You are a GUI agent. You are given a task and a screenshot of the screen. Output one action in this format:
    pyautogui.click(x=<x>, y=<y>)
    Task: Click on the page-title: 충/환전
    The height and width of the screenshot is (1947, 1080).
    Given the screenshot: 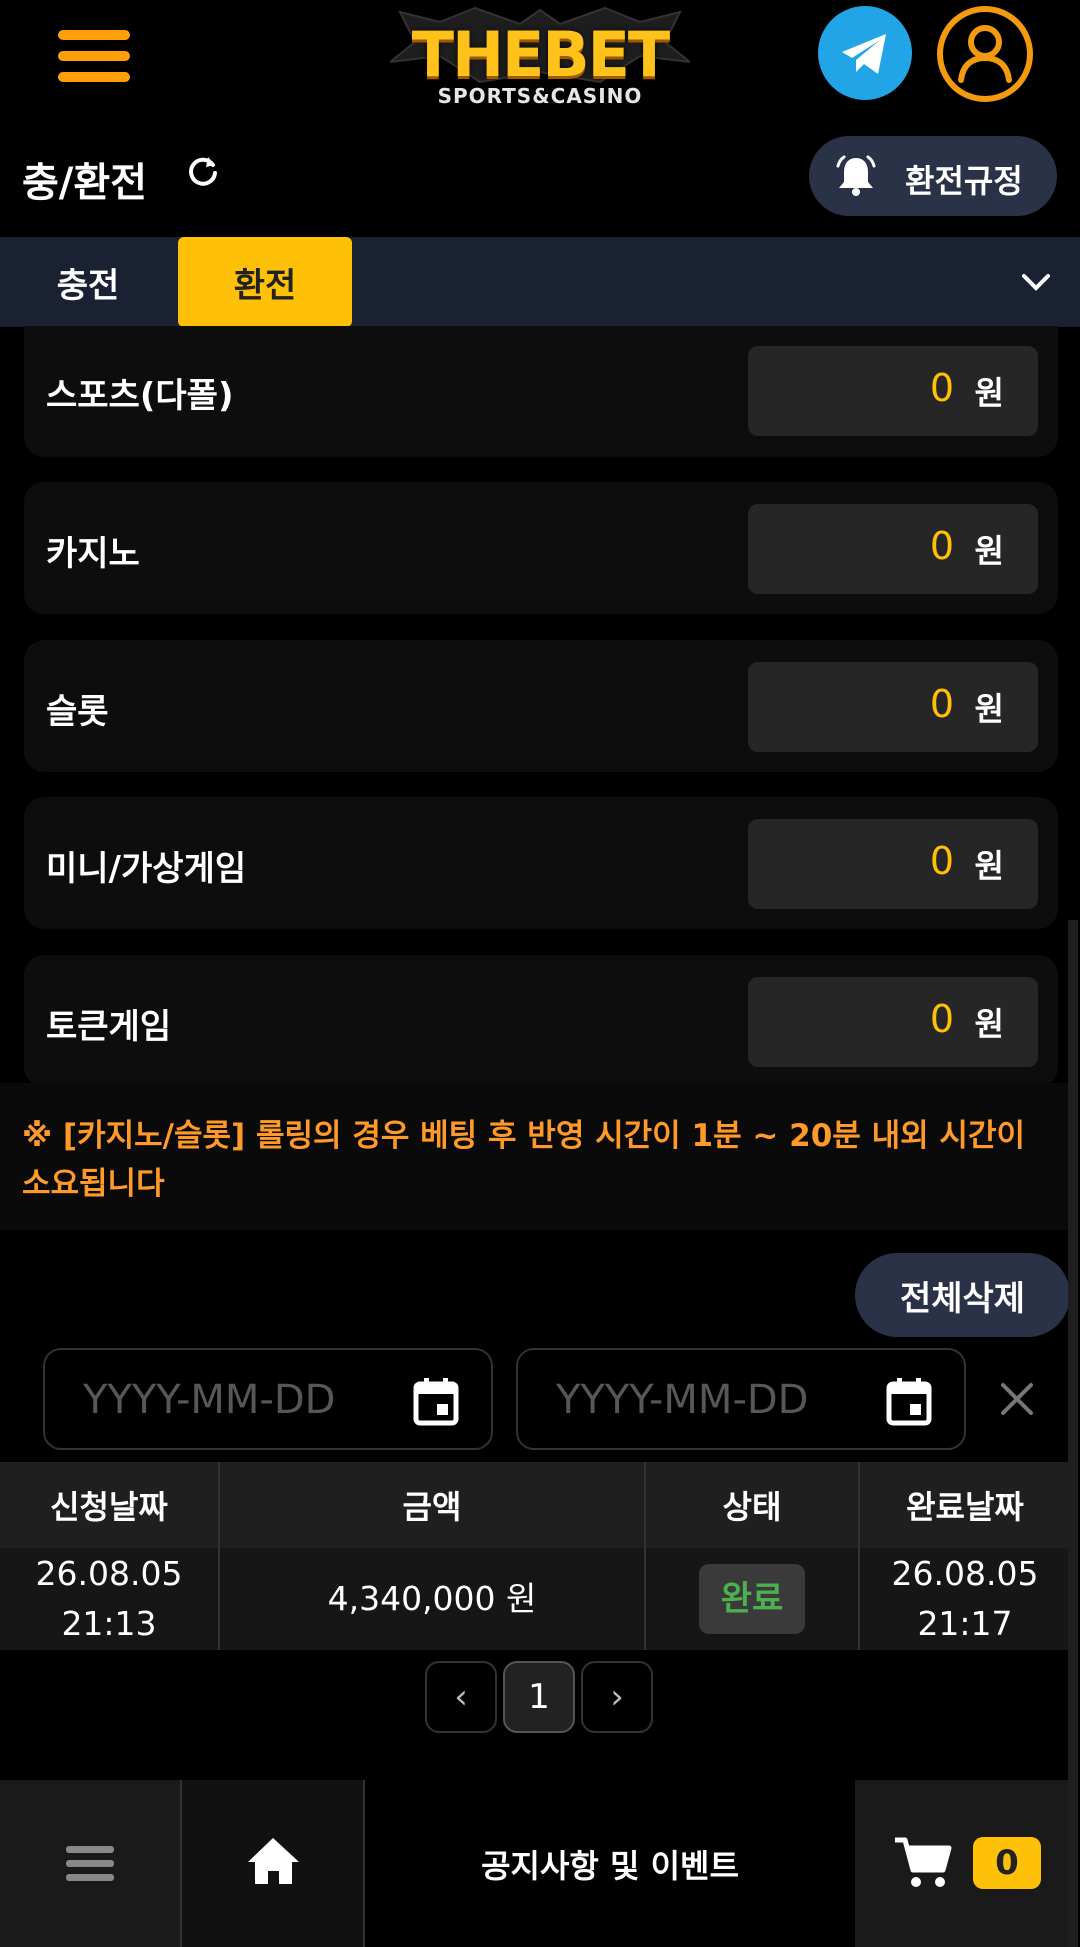 What is the action you would take?
    pyautogui.click(x=85, y=183)
    